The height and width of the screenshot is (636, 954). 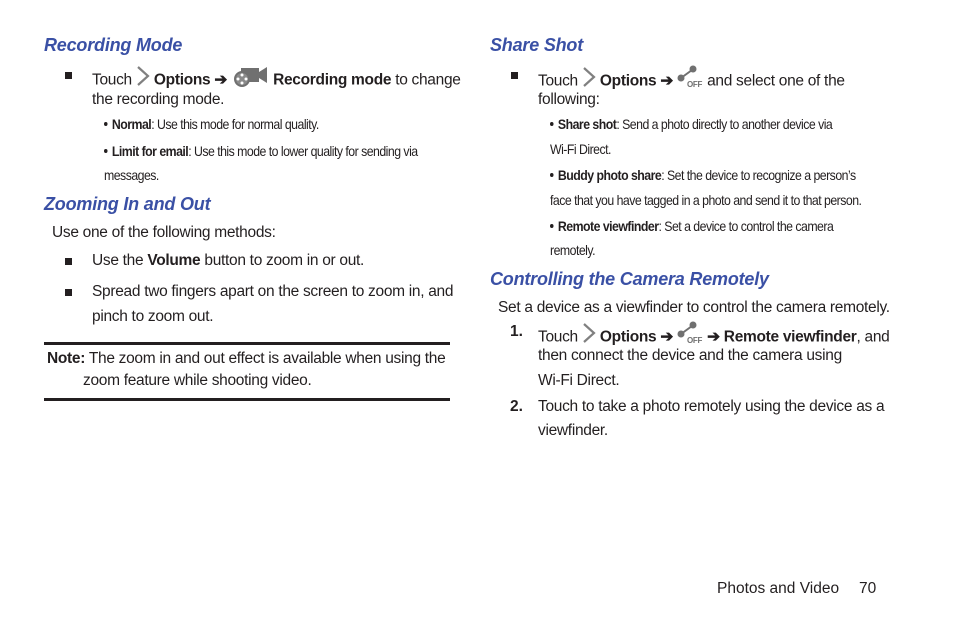 What do you see at coordinates (868, 588) in the screenshot?
I see `page-number: 70` at bounding box center [868, 588].